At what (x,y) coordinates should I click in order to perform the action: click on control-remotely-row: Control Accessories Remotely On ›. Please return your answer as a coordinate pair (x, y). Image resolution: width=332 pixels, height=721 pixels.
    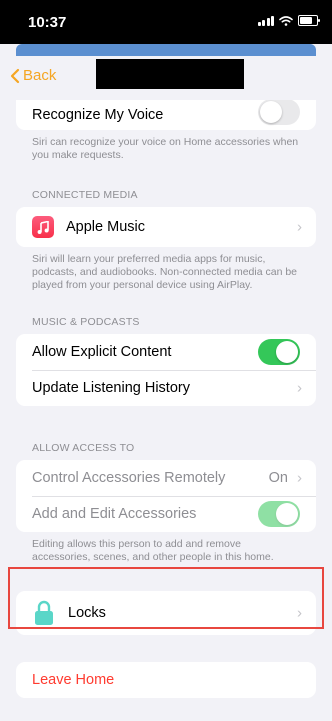
    Looking at the image, I should click on (166, 478).